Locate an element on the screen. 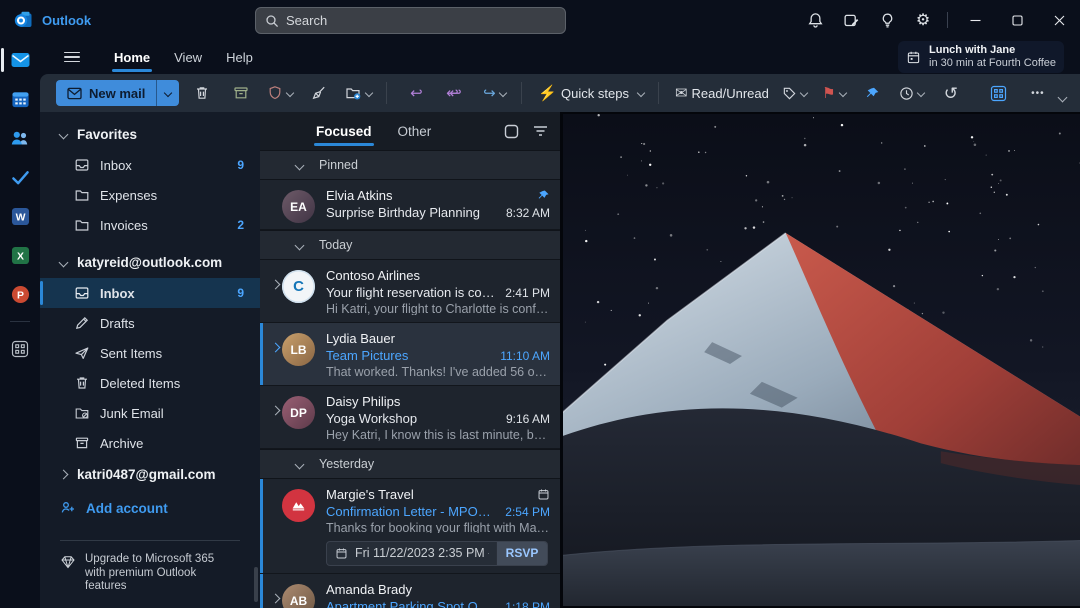  folder-favorites-expenses: Expenses is located at coordinates (150, 195).